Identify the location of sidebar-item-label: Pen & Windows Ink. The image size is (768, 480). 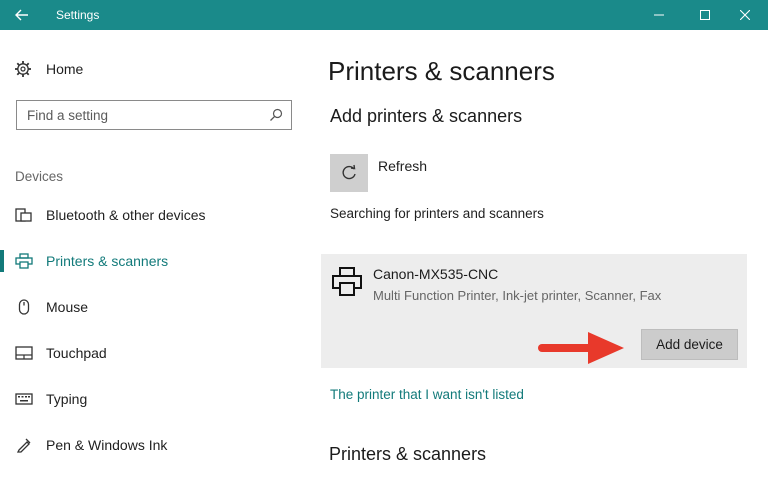
(107, 445).